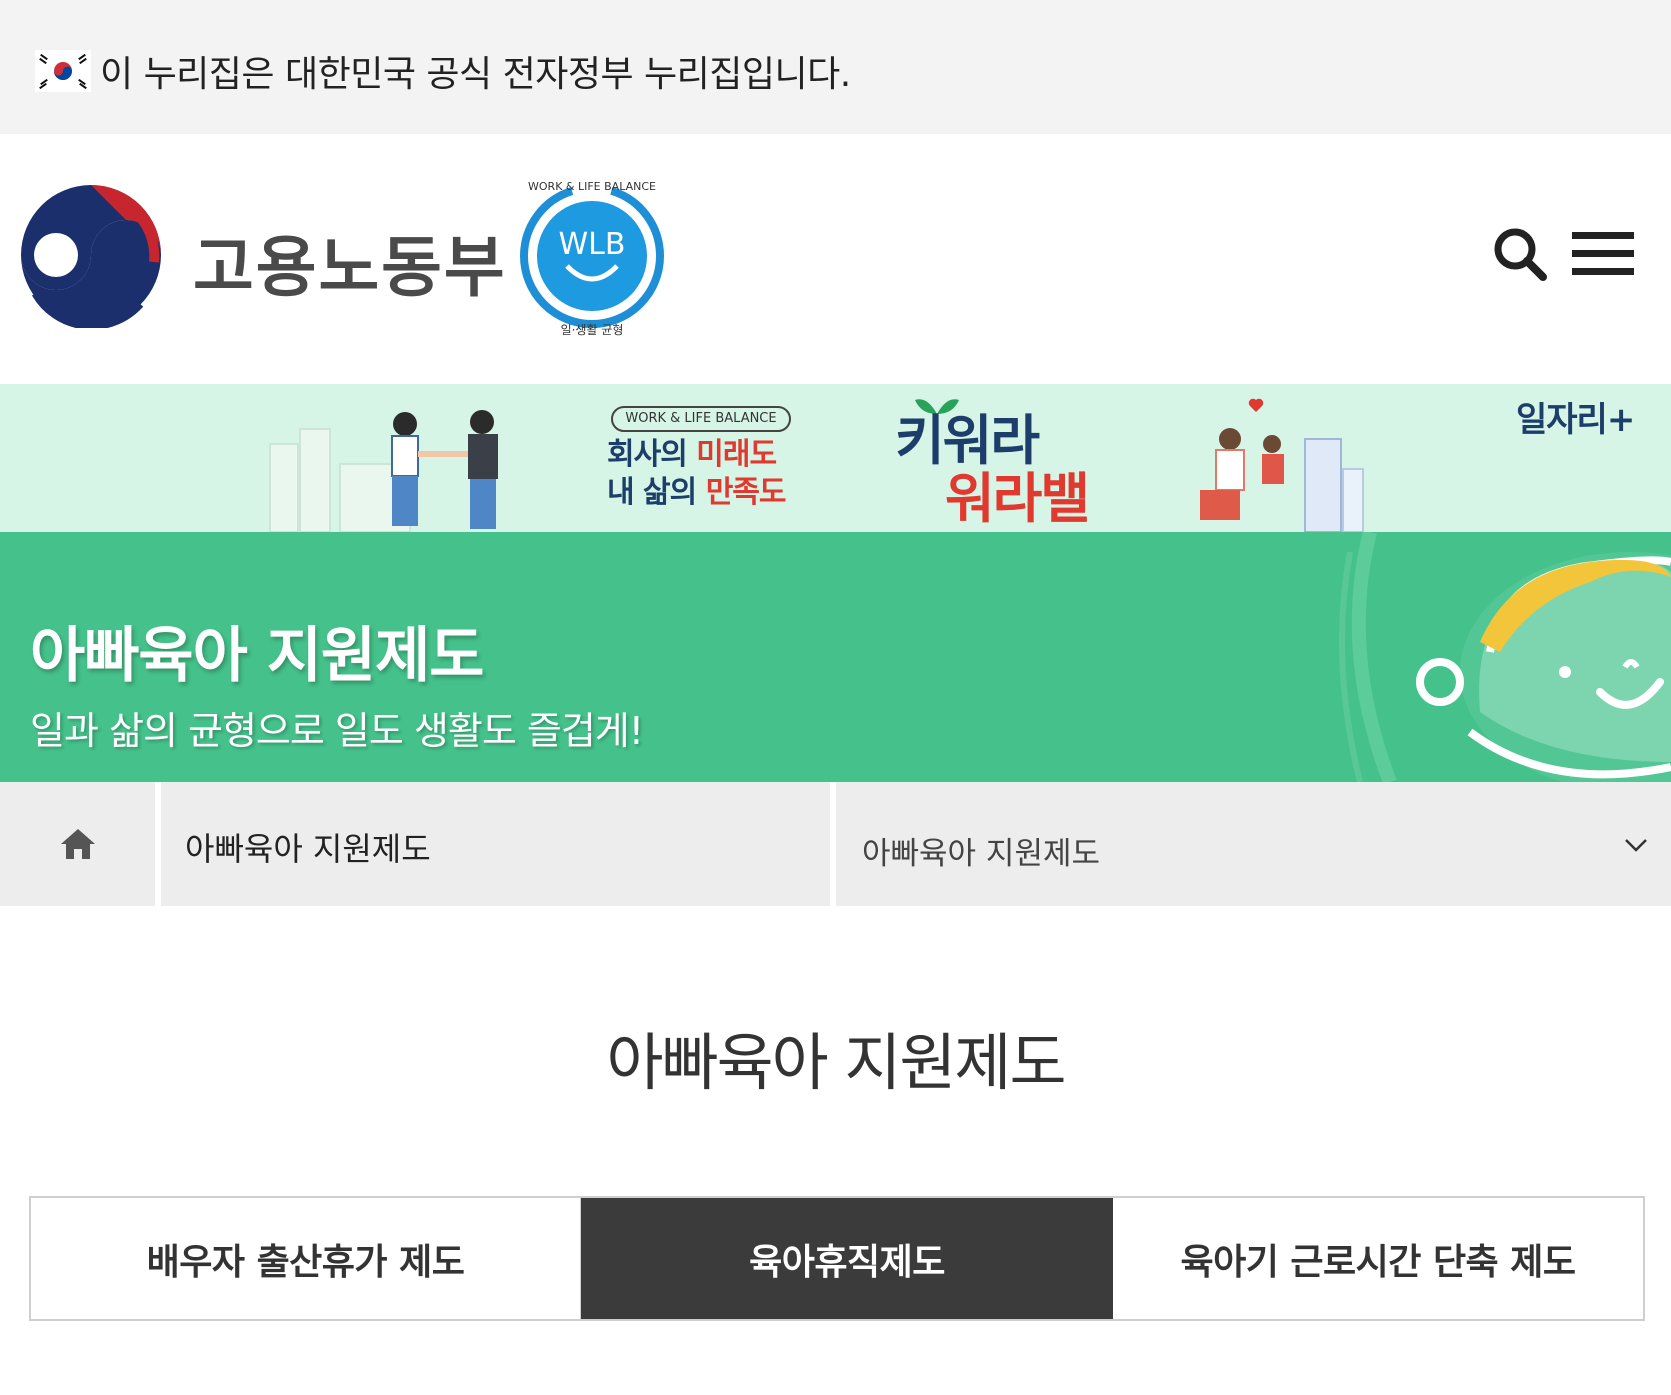  Describe the element at coordinates (257, 656) in the screenshot. I see `hero-title: 아빠육아 지원제도` at that location.